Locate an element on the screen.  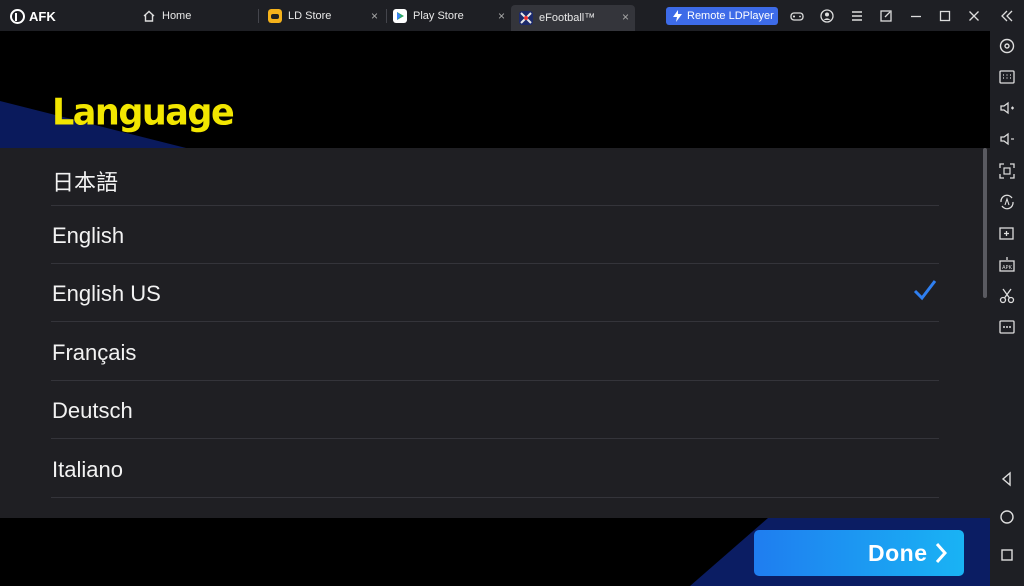
recents-icon is located at coordinates (1007, 555).